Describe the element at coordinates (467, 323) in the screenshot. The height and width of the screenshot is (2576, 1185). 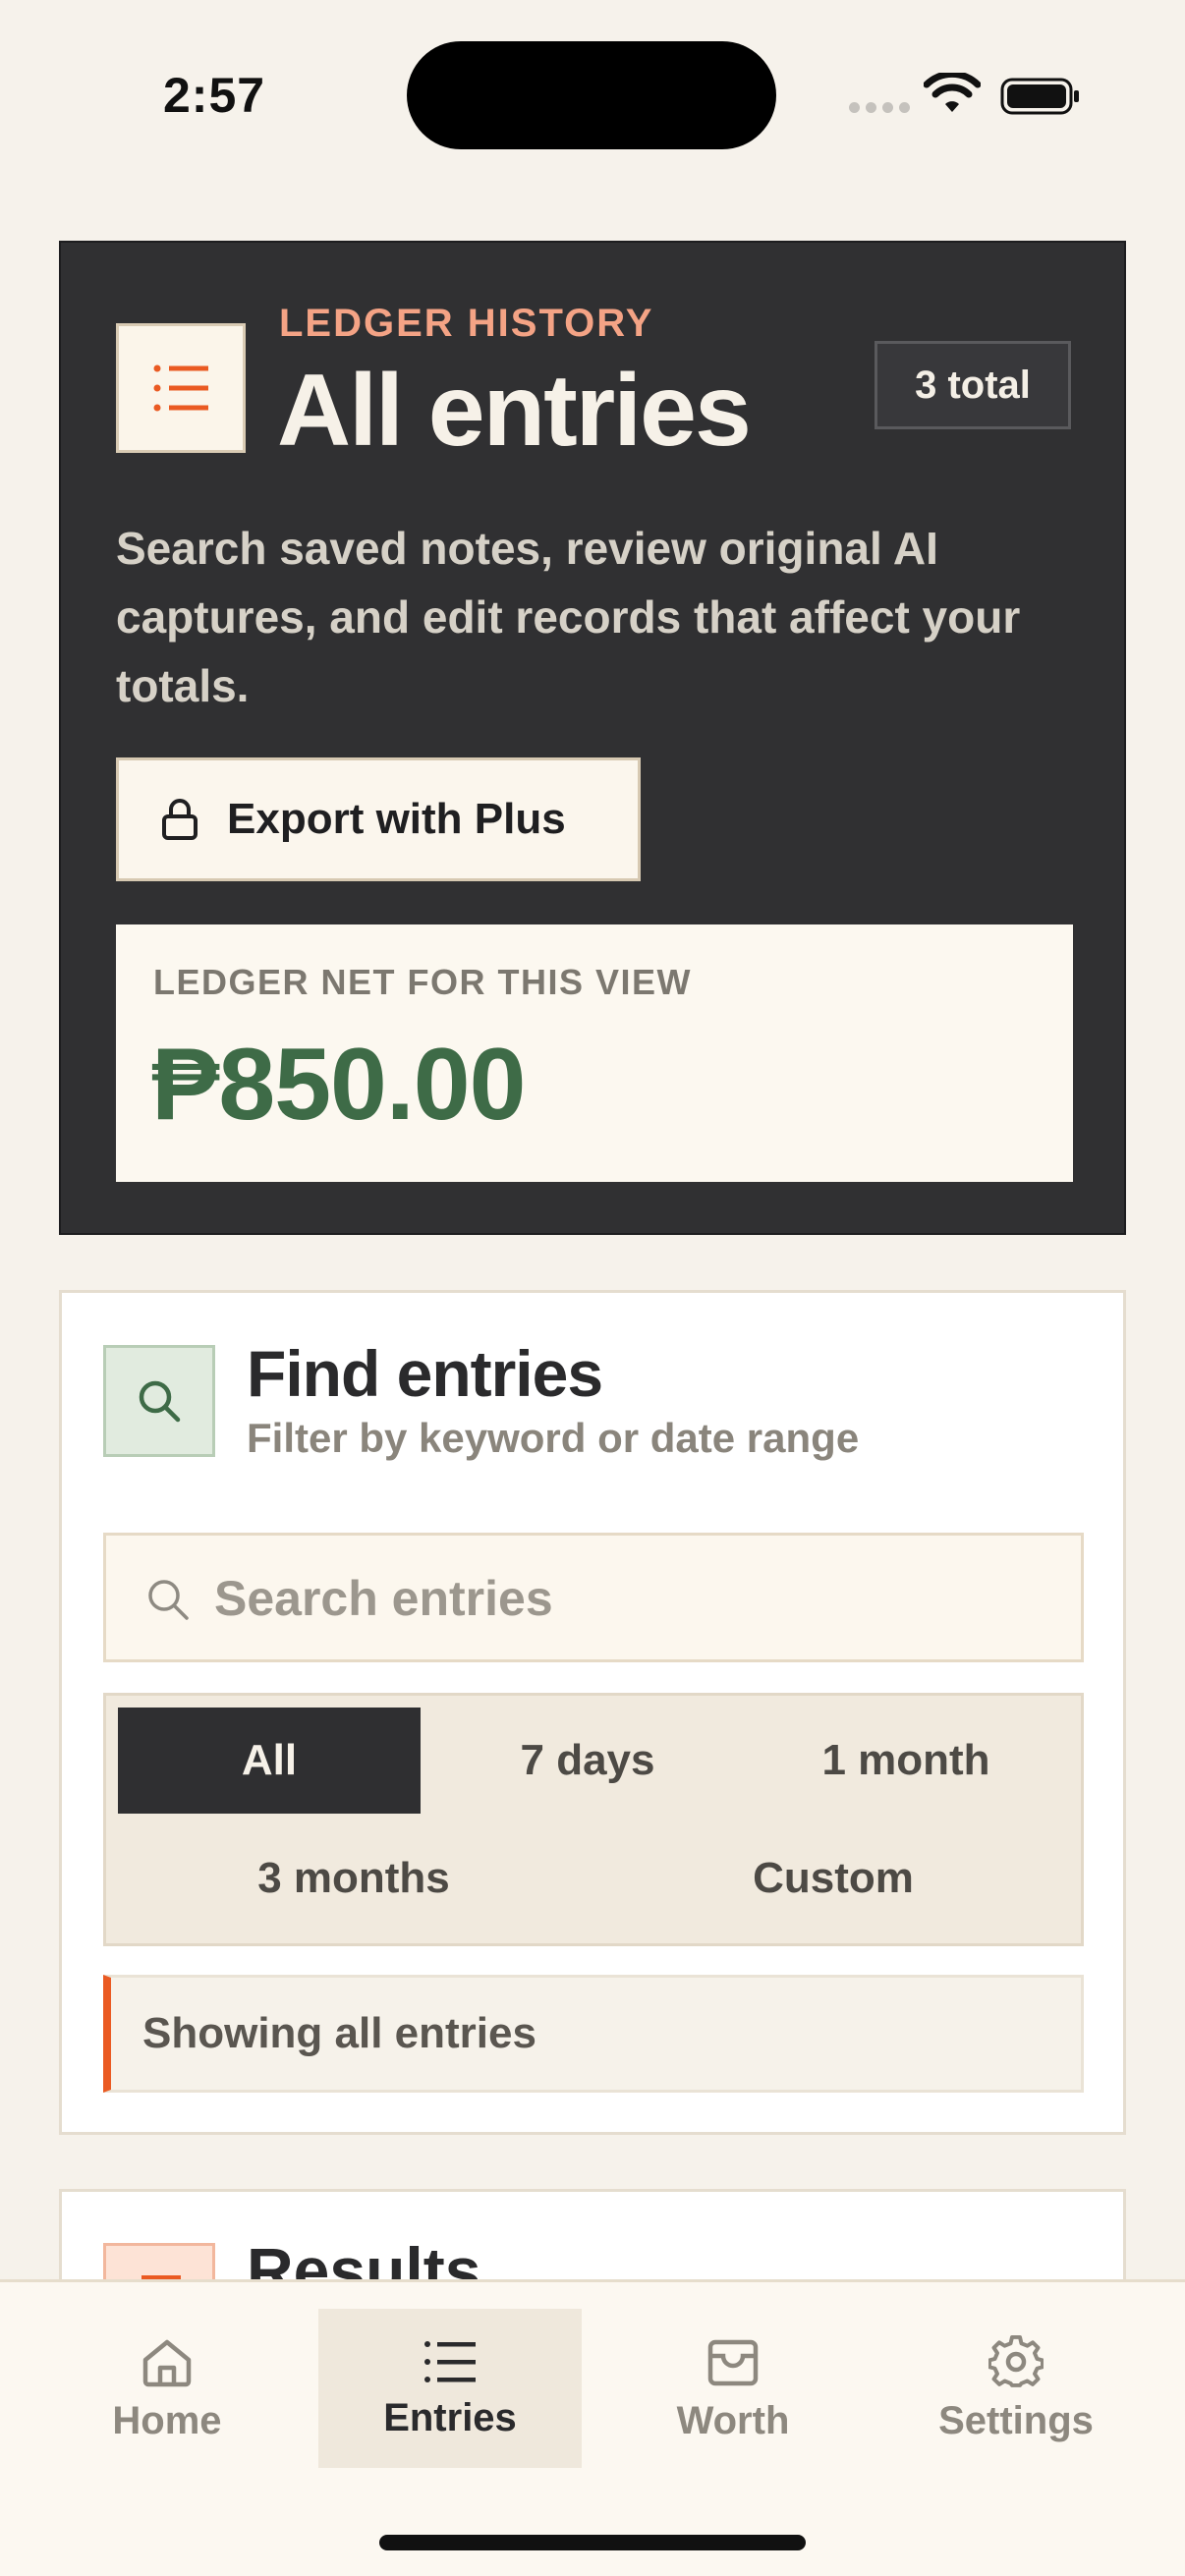
I see `hero-eyebrow: LEDGER HISTORY` at that location.